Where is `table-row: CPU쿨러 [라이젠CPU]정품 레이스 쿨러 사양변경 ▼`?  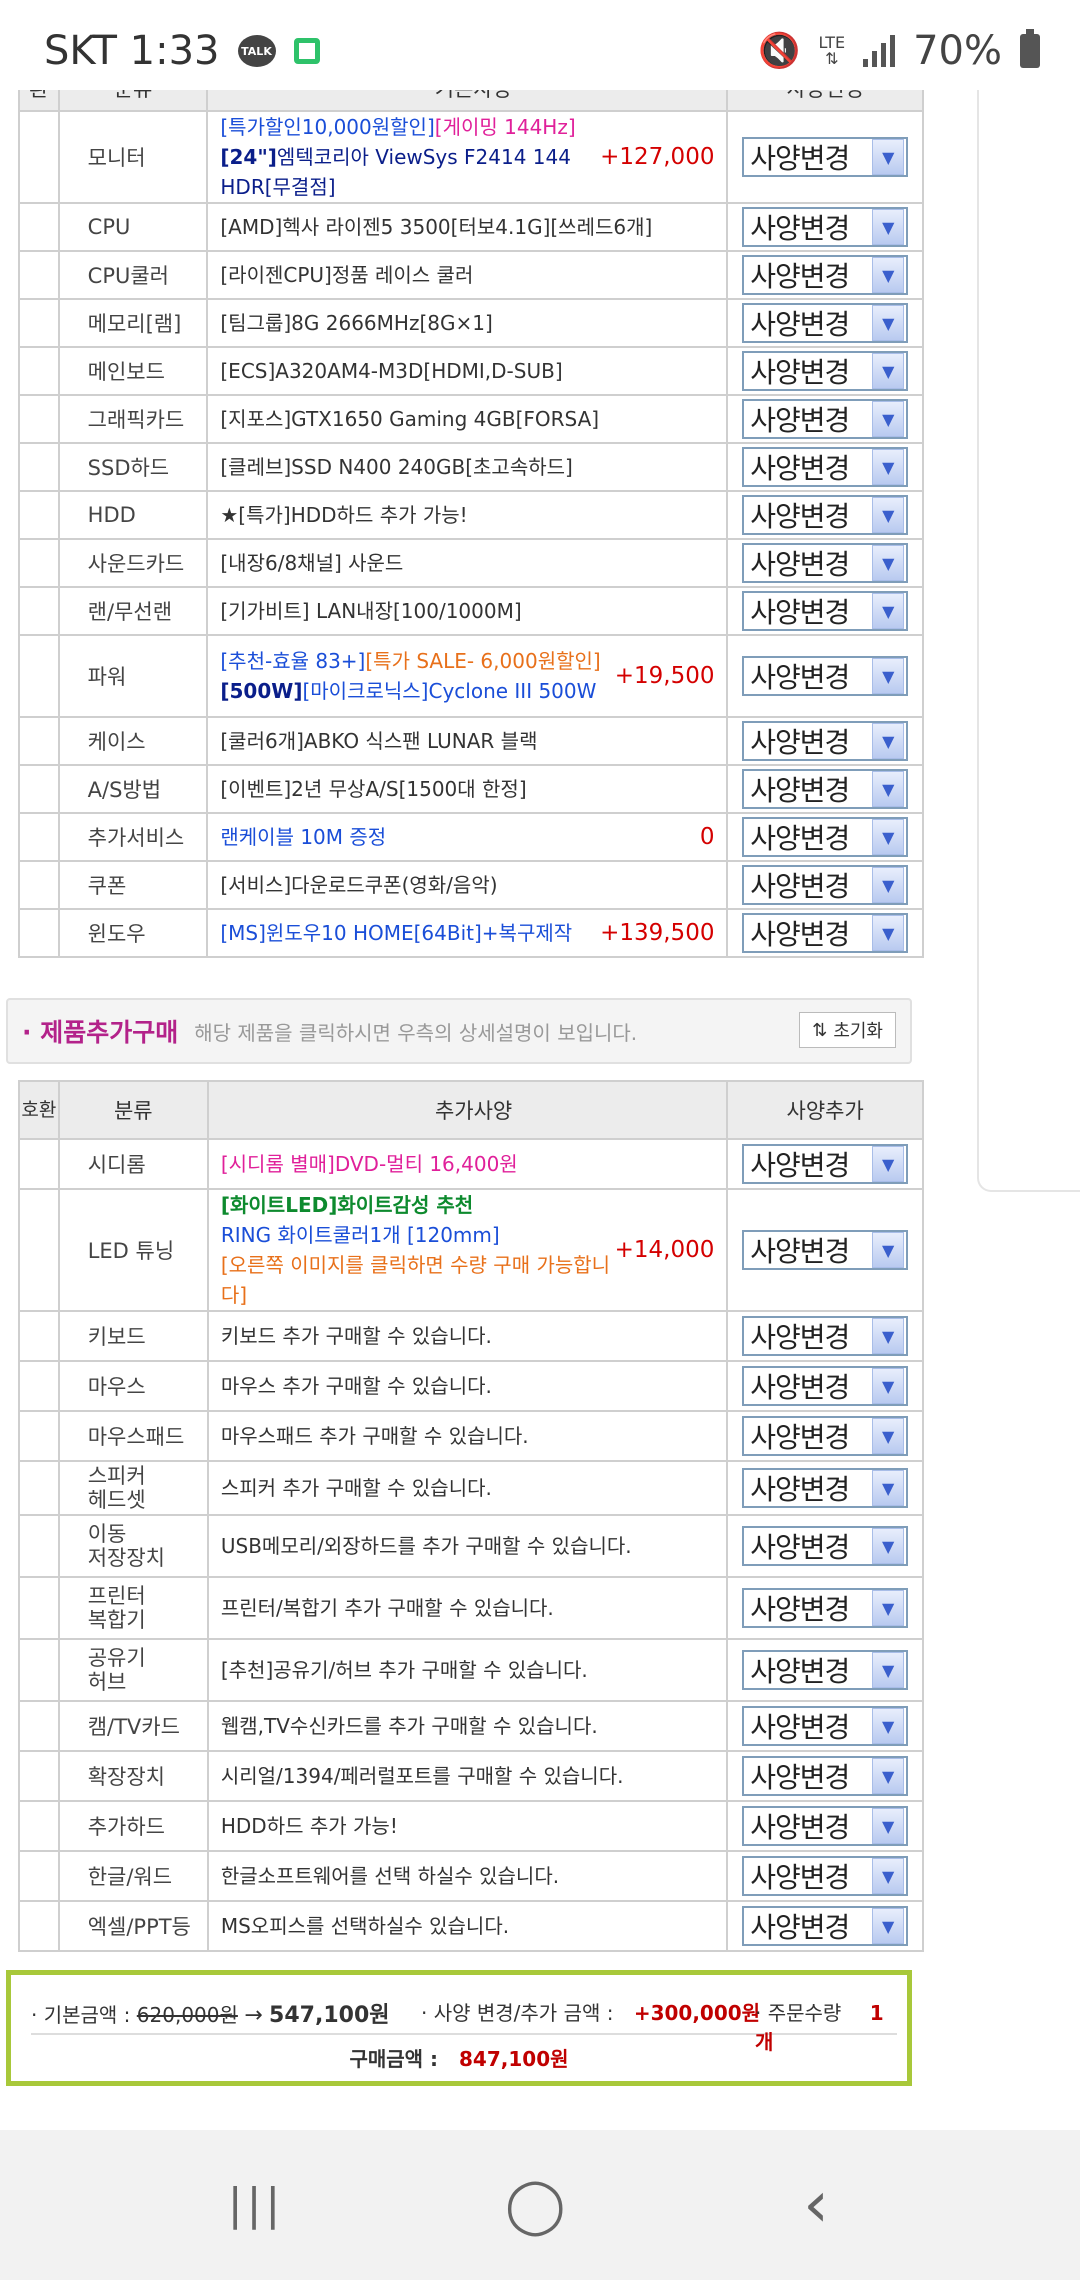
table-row: CPU쿨러 [라이젠CPU]정품 레이스 쿨러 사양변경 ▼ is located at coordinates (471, 275).